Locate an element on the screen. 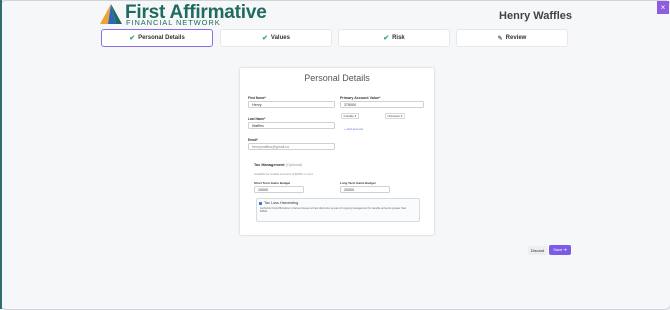 The height and width of the screenshot is (310, 670). account-type-select-2: Unknown ▾ is located at coordinates (395, 116).